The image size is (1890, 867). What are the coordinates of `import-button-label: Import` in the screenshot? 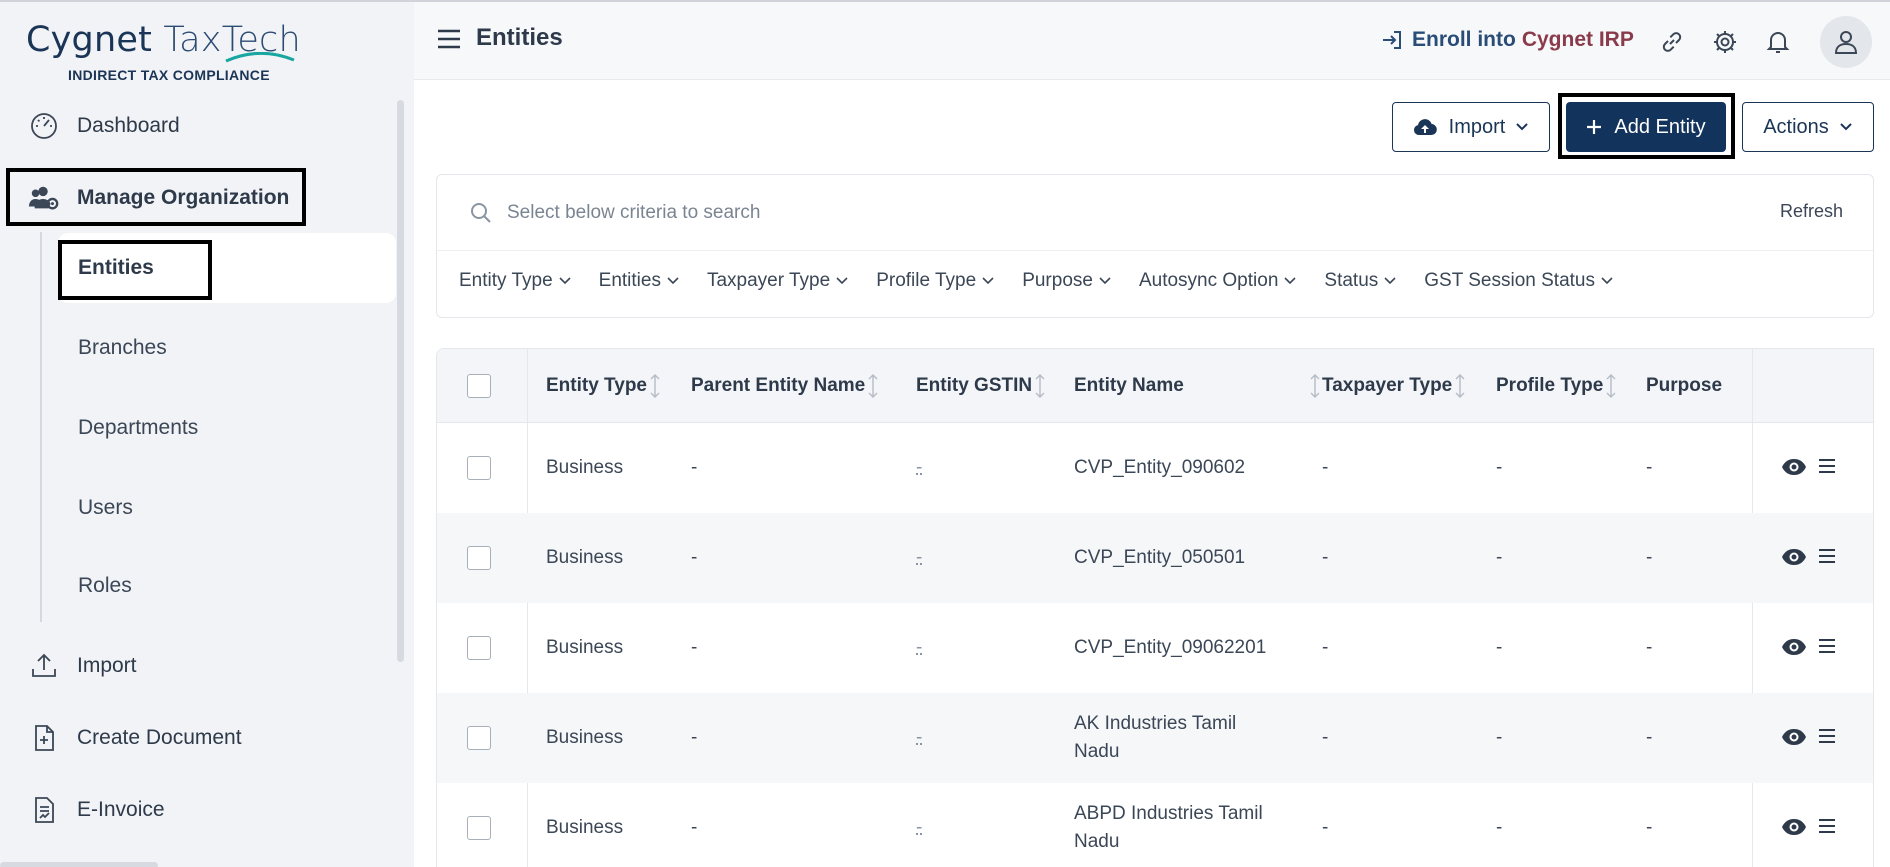 It's located at (1477, 126).